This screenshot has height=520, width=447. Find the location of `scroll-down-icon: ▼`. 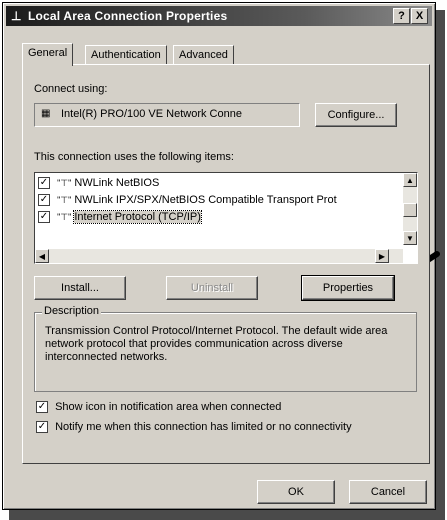

scroll-down-icon: ▼ is located at coordinates (410, 238).